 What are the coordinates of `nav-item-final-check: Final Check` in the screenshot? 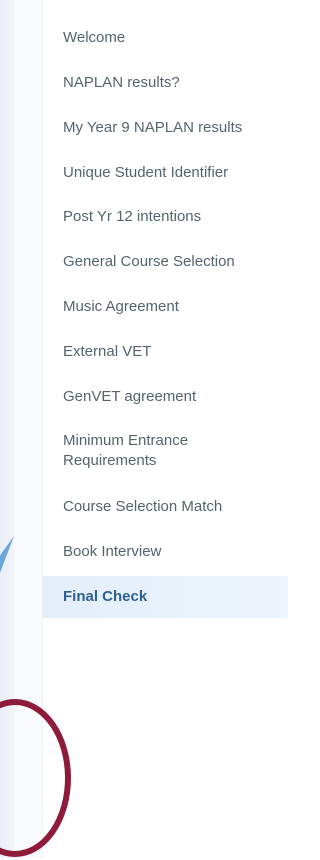 It's located at (165, 597).